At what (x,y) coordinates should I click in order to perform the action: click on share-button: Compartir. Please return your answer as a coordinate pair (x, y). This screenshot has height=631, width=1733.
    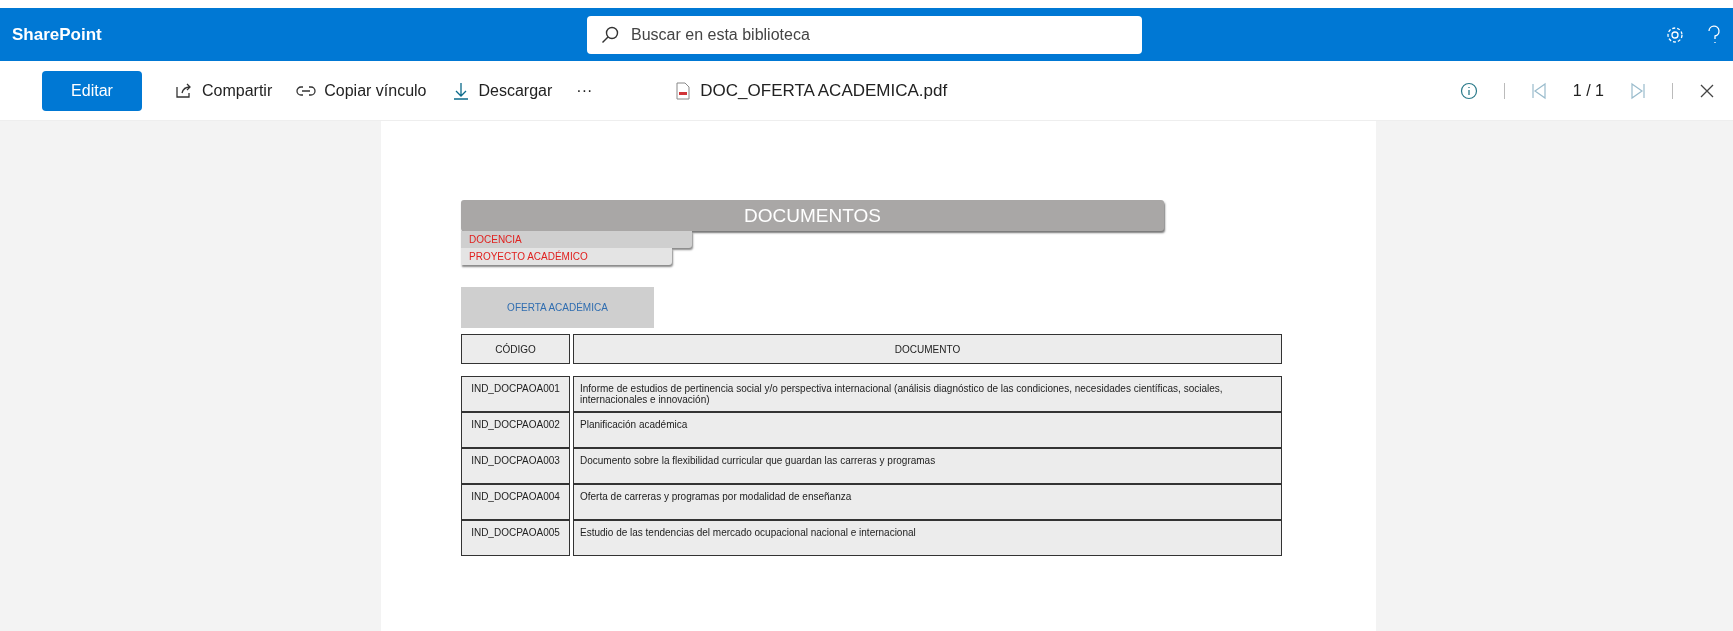
    Looking at the image, I should click on (223, 90).